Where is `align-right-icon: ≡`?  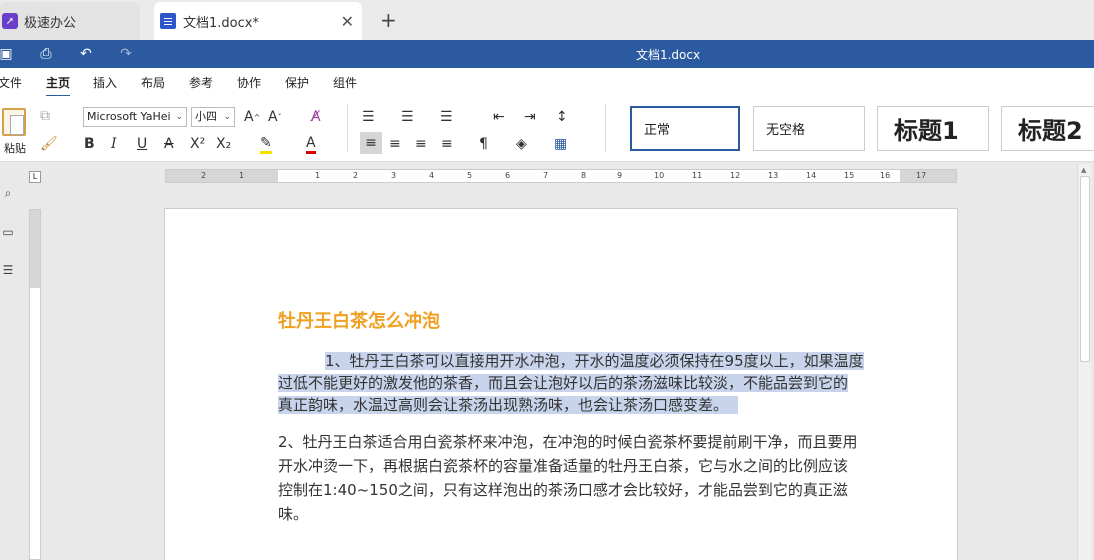 align-right-icon: ≡ is located at coordinates (421, 144).